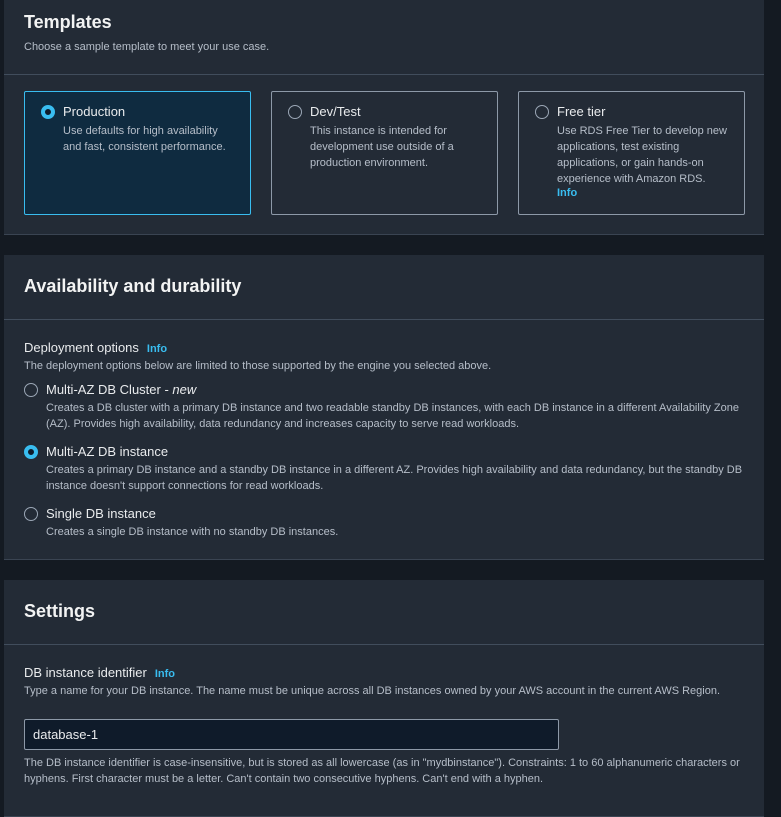  What do you see at coordinates (107, 451) in the screenshot?
I see `deployment-multiaz-instance-title: Multi-AZ DB instance` at bounding box center [107, 451].